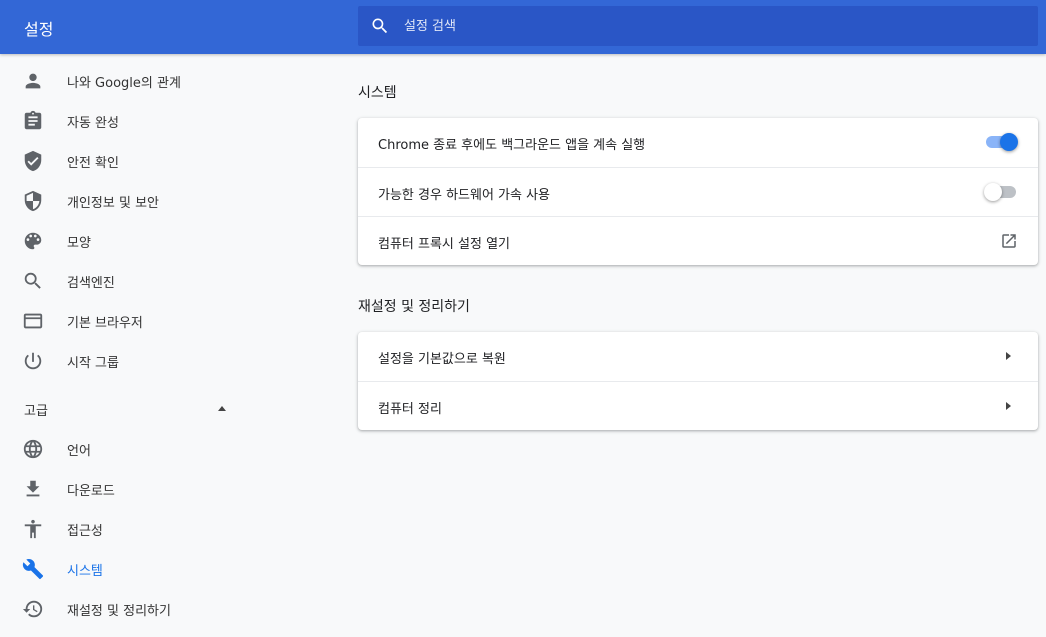  What do you see at coordinates (130, 121) in the screenshot?
I see `sidebar-item-autofill: 자동 완성` at bounding box center [130, 121].